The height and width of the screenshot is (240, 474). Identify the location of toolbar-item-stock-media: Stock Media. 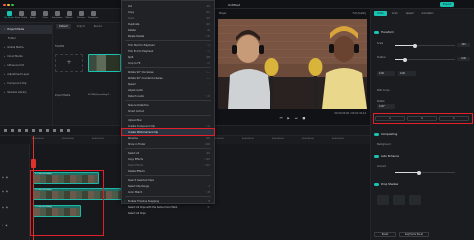
(21, 15).